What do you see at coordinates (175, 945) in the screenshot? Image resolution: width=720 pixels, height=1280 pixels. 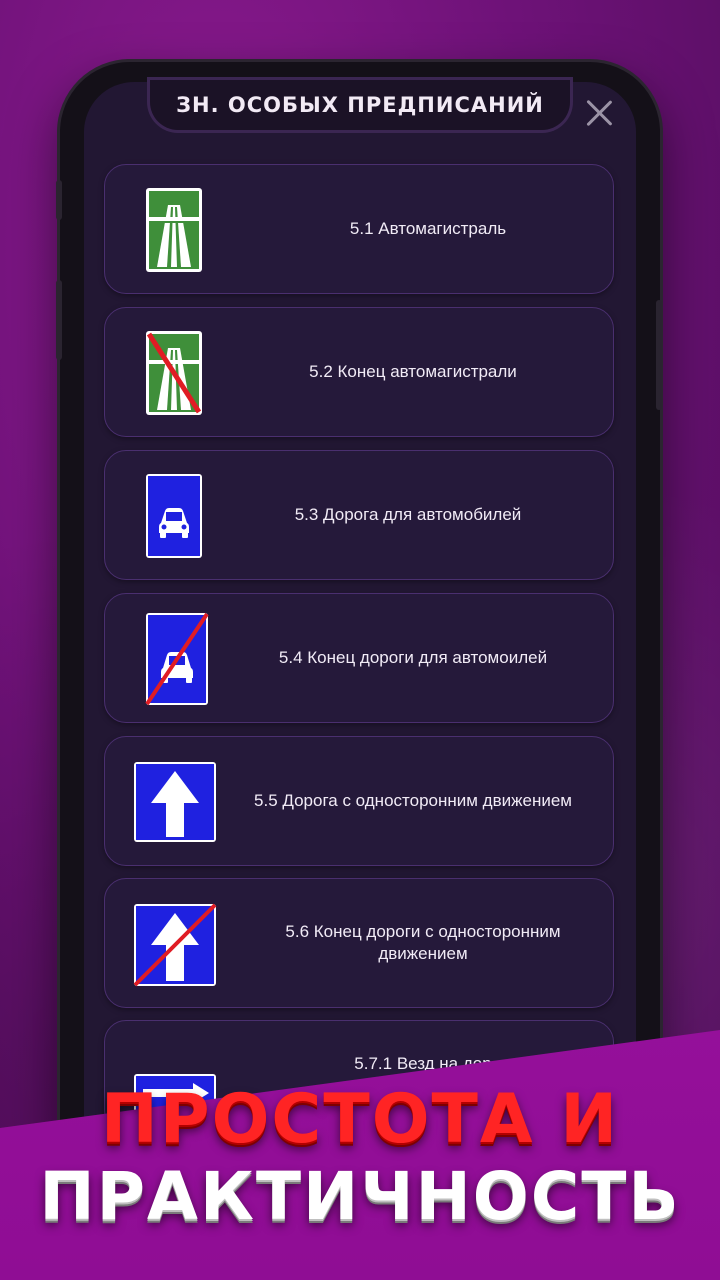 I see `end-of-one-way-road-sign-icon` at bounding box center [175, 945].